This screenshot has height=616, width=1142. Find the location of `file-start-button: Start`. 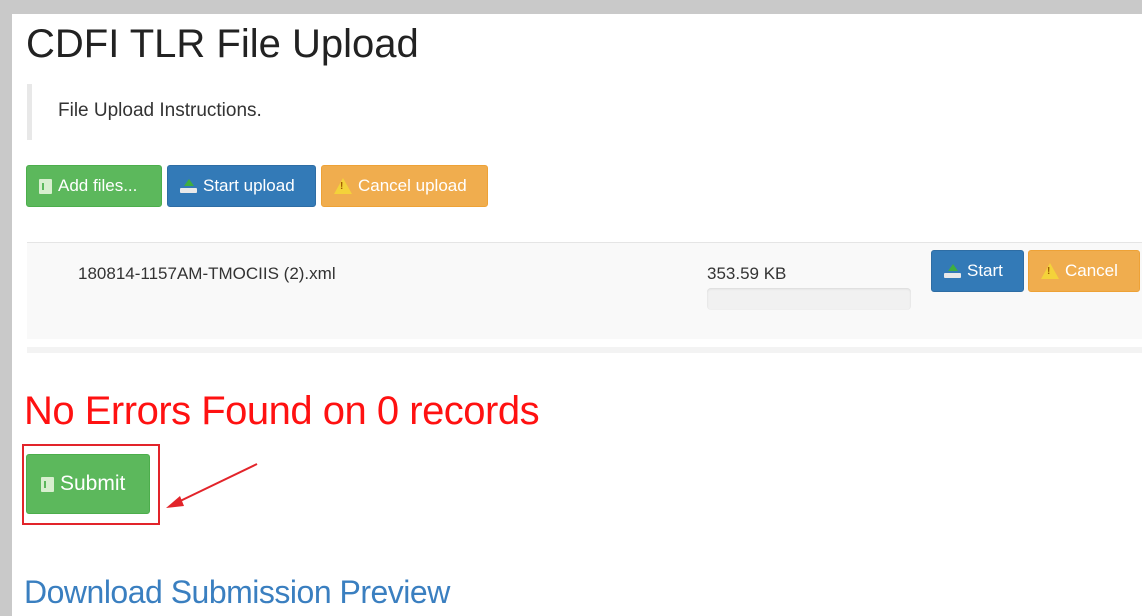

file-start-button: Start is located at coordinates (977, 271).